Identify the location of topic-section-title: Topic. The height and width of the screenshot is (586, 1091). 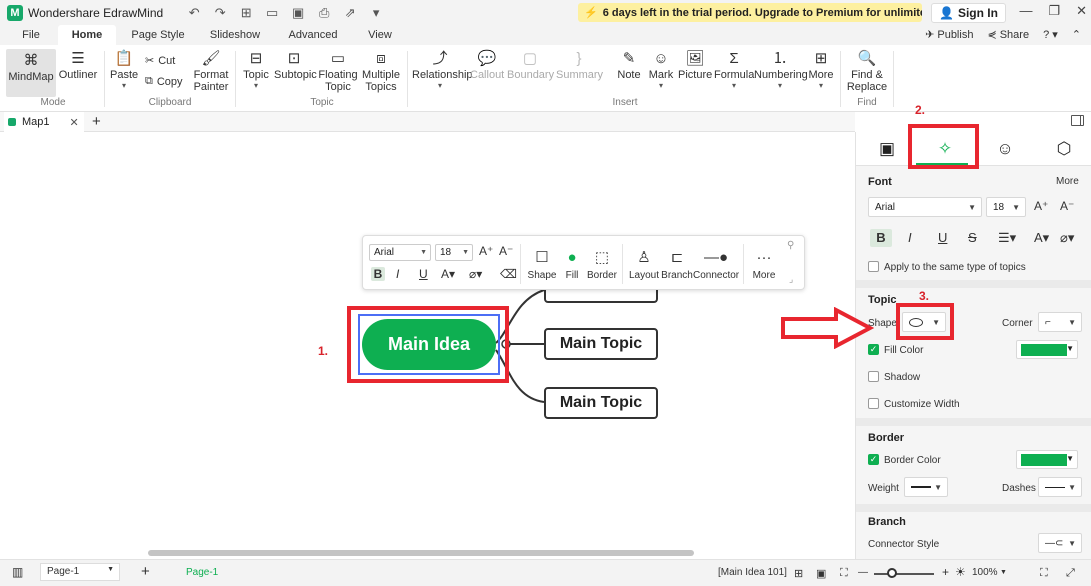
(882, 300).